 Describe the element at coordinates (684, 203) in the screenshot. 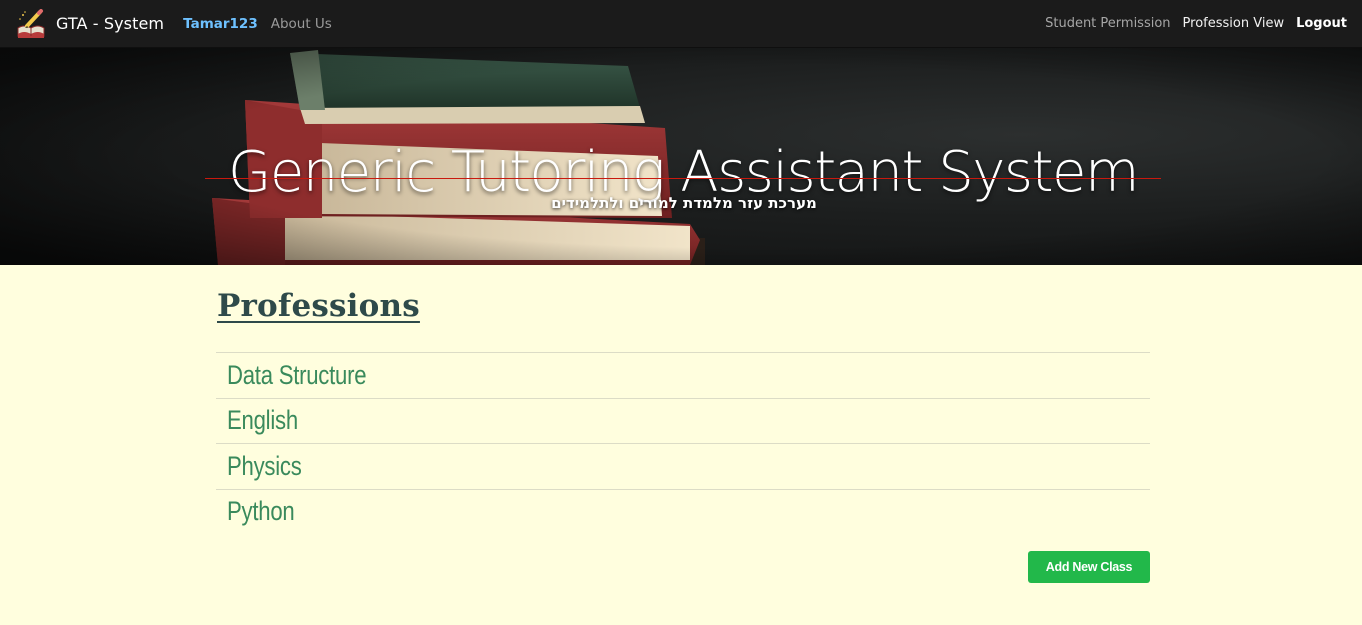

I see `hero-subtitle: מערכת עזר מלמדת למורים ולתלמידים` at that location.